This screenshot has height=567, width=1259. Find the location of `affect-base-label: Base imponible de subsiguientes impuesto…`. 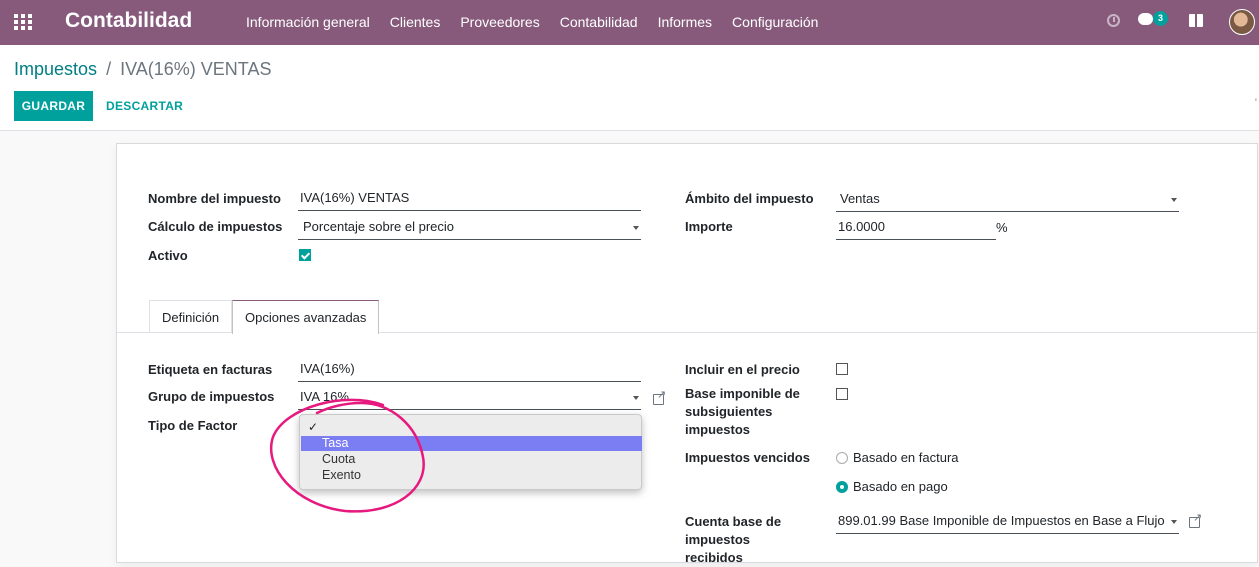

affect-base-label: Base imponible de subsiguientes impuesto… is located at coordinates (742, 411).